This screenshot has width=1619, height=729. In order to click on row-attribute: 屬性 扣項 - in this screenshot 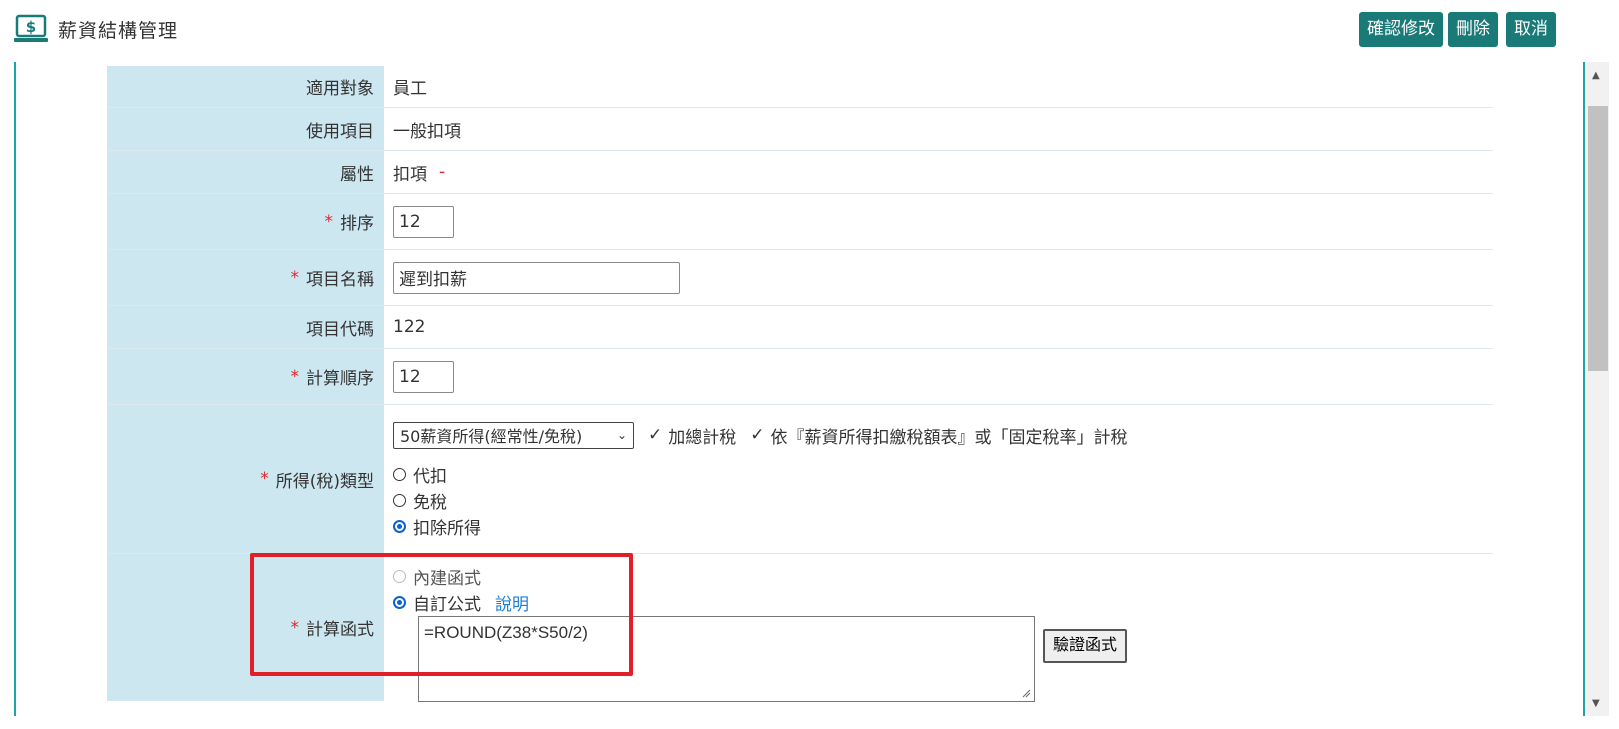, I will do `click(800, 172)`.